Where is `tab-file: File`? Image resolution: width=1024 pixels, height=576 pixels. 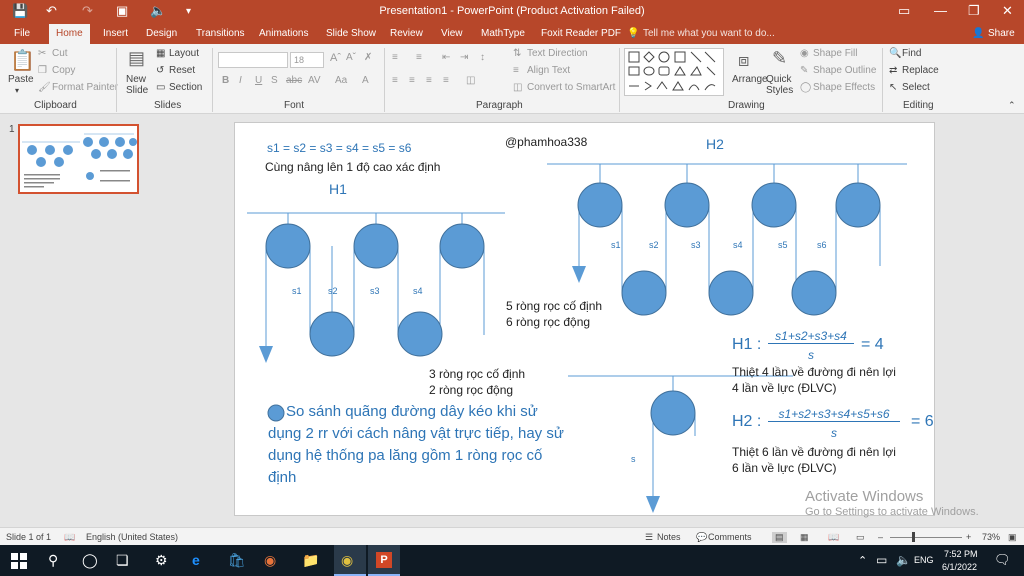
tab-file: File is located at coordinates (22, 33).